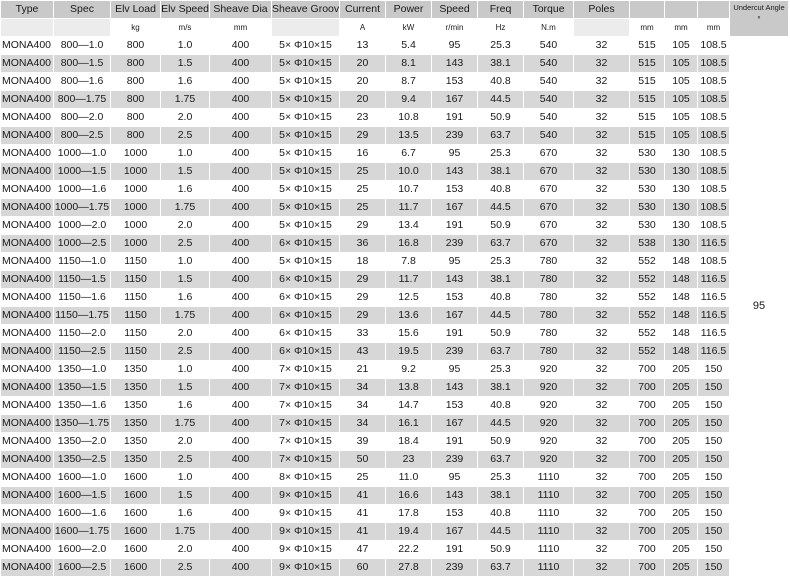 Image resolution: width=790 pixels, height=579 pixels. I want to click on cell-power: 5.4, so click(408, 45).